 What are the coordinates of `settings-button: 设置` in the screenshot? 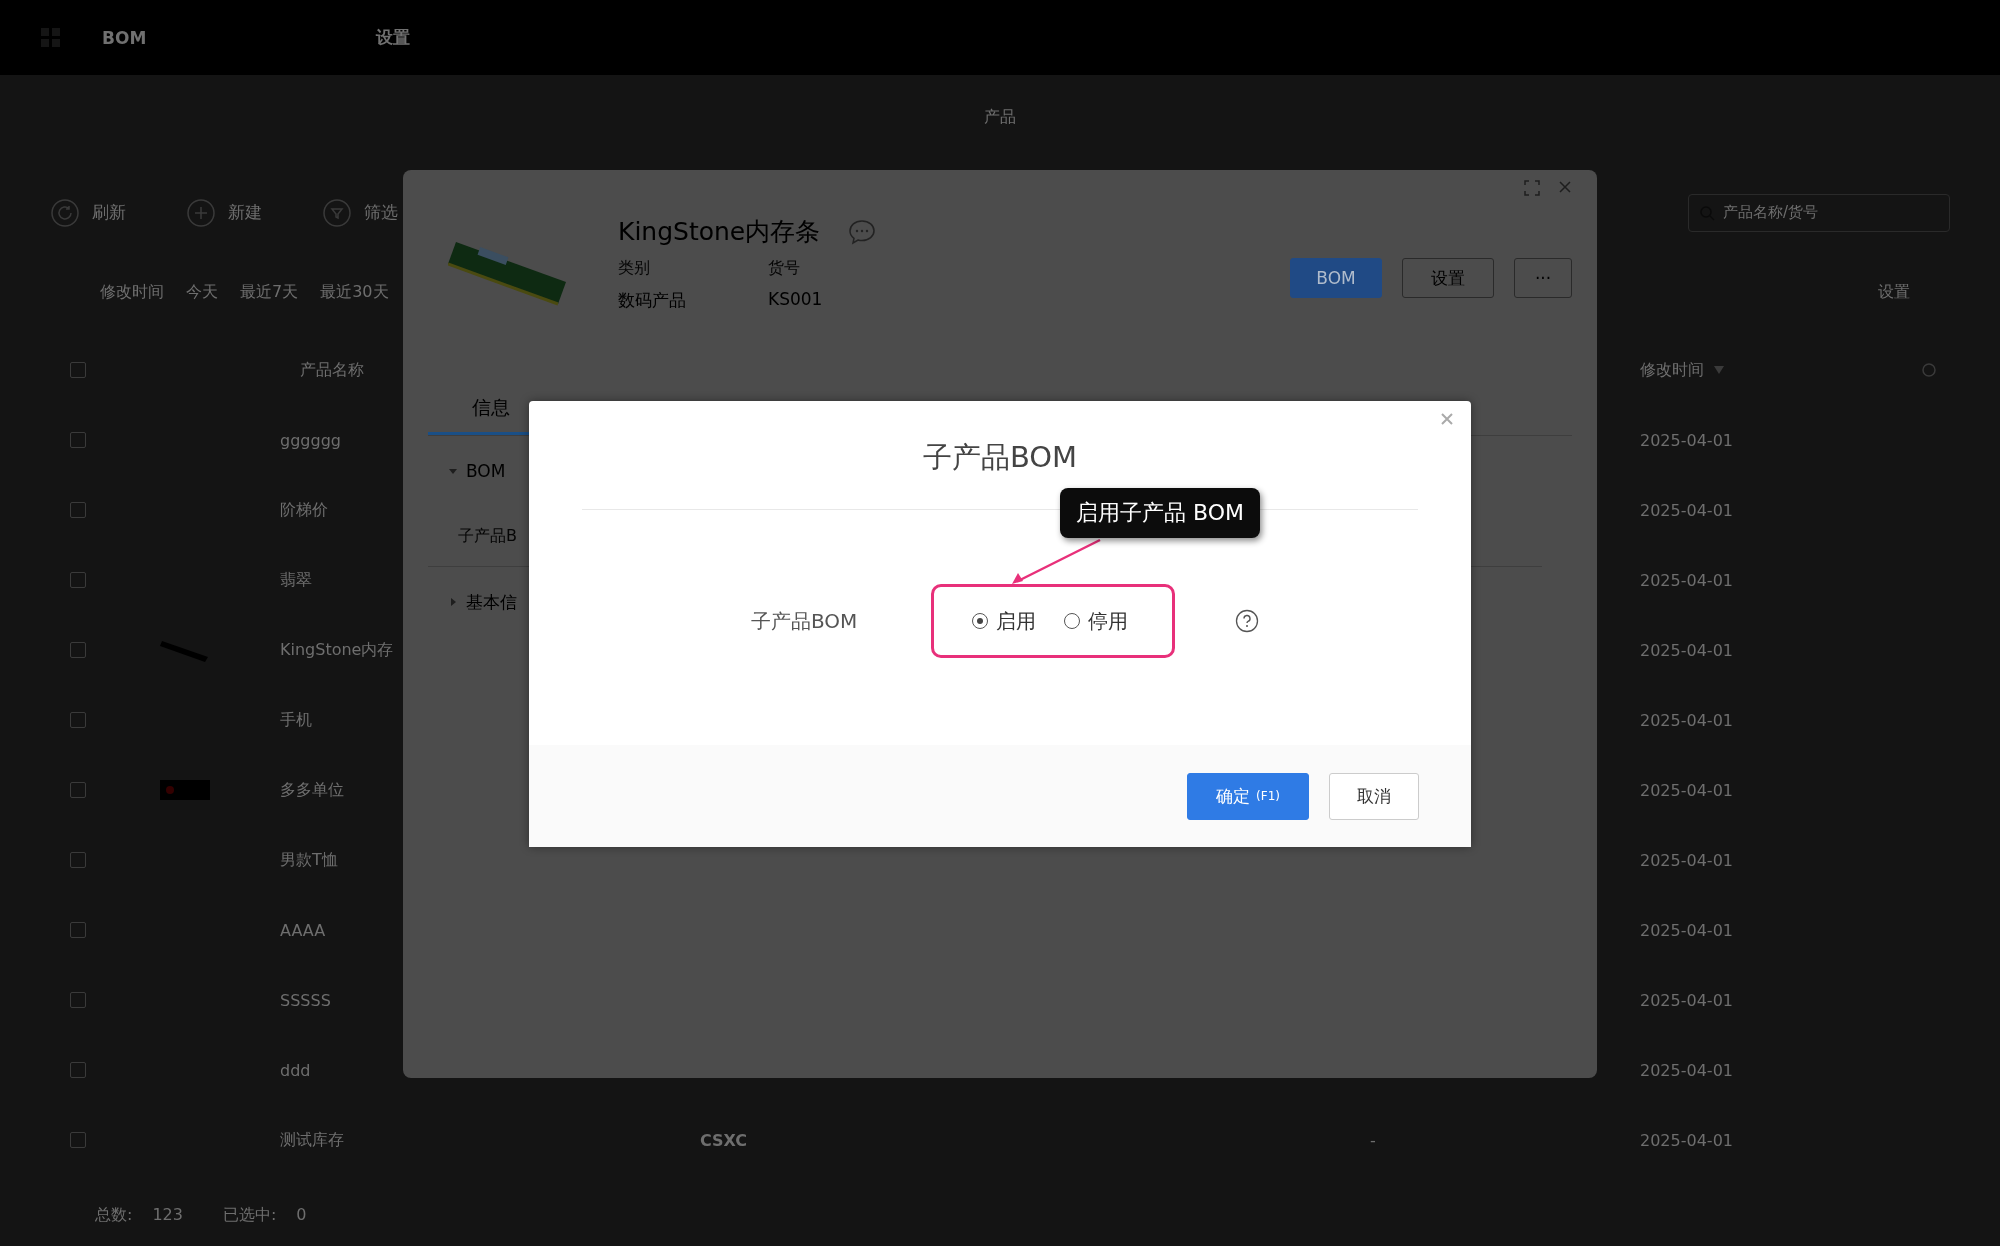 It's located at (1448, 278).